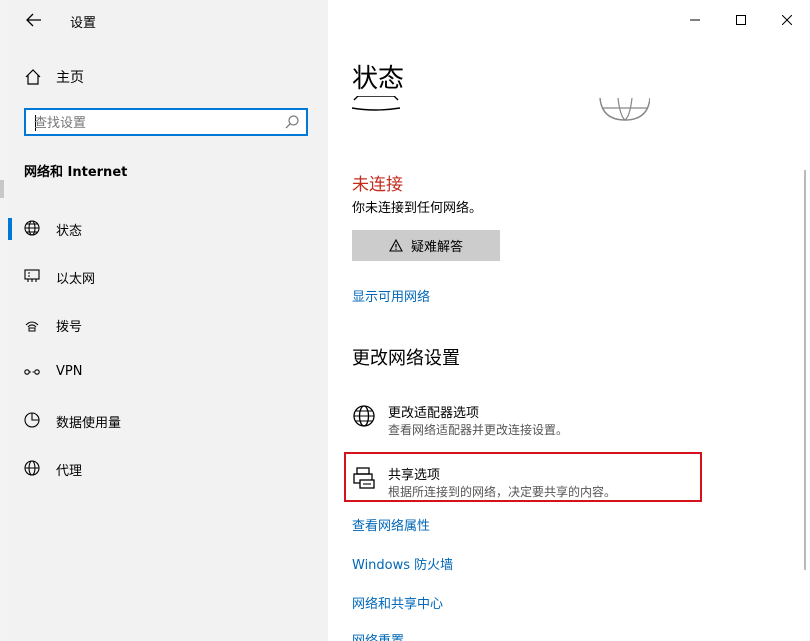  I want to click on sidebar-item-proxy: 代理, so click(168, 468).